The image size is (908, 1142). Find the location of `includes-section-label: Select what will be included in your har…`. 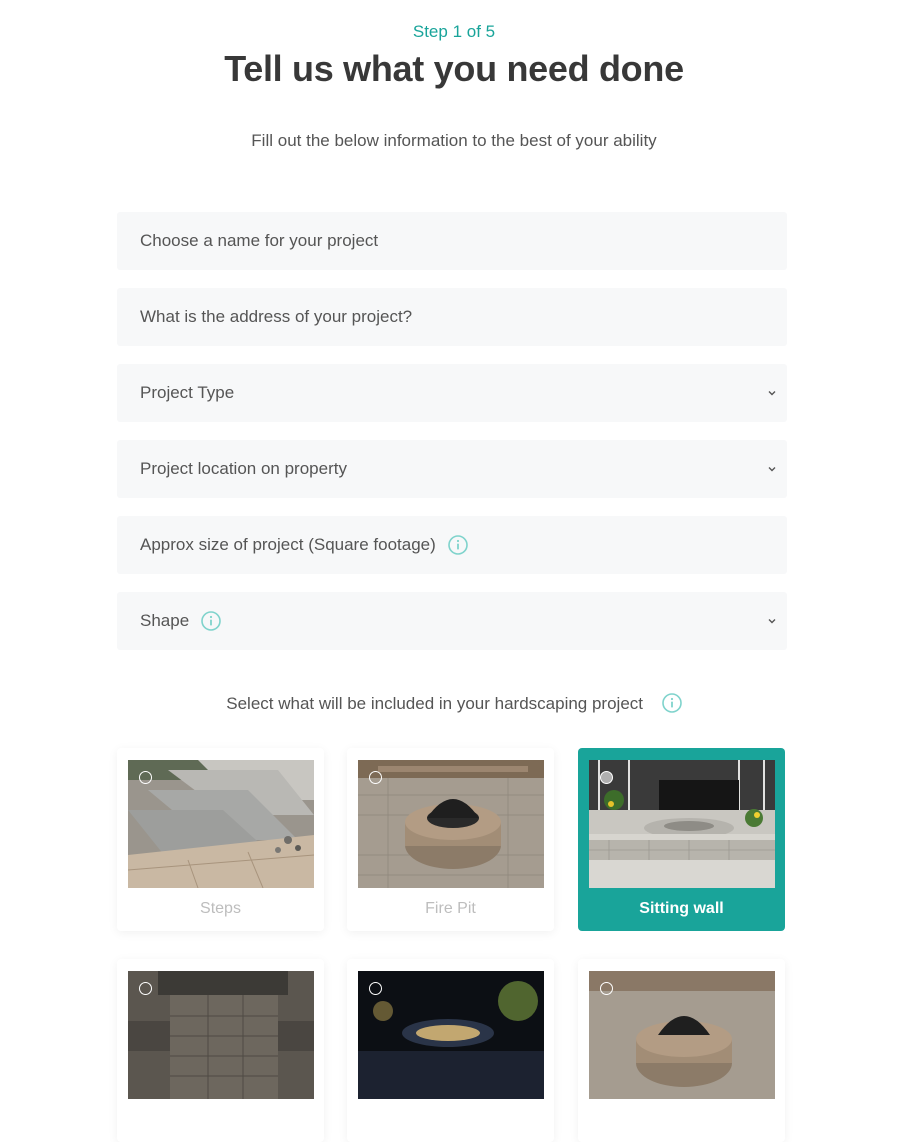

includes-section-label: Select what will be included in your har… is located at coordinates (454, 703).